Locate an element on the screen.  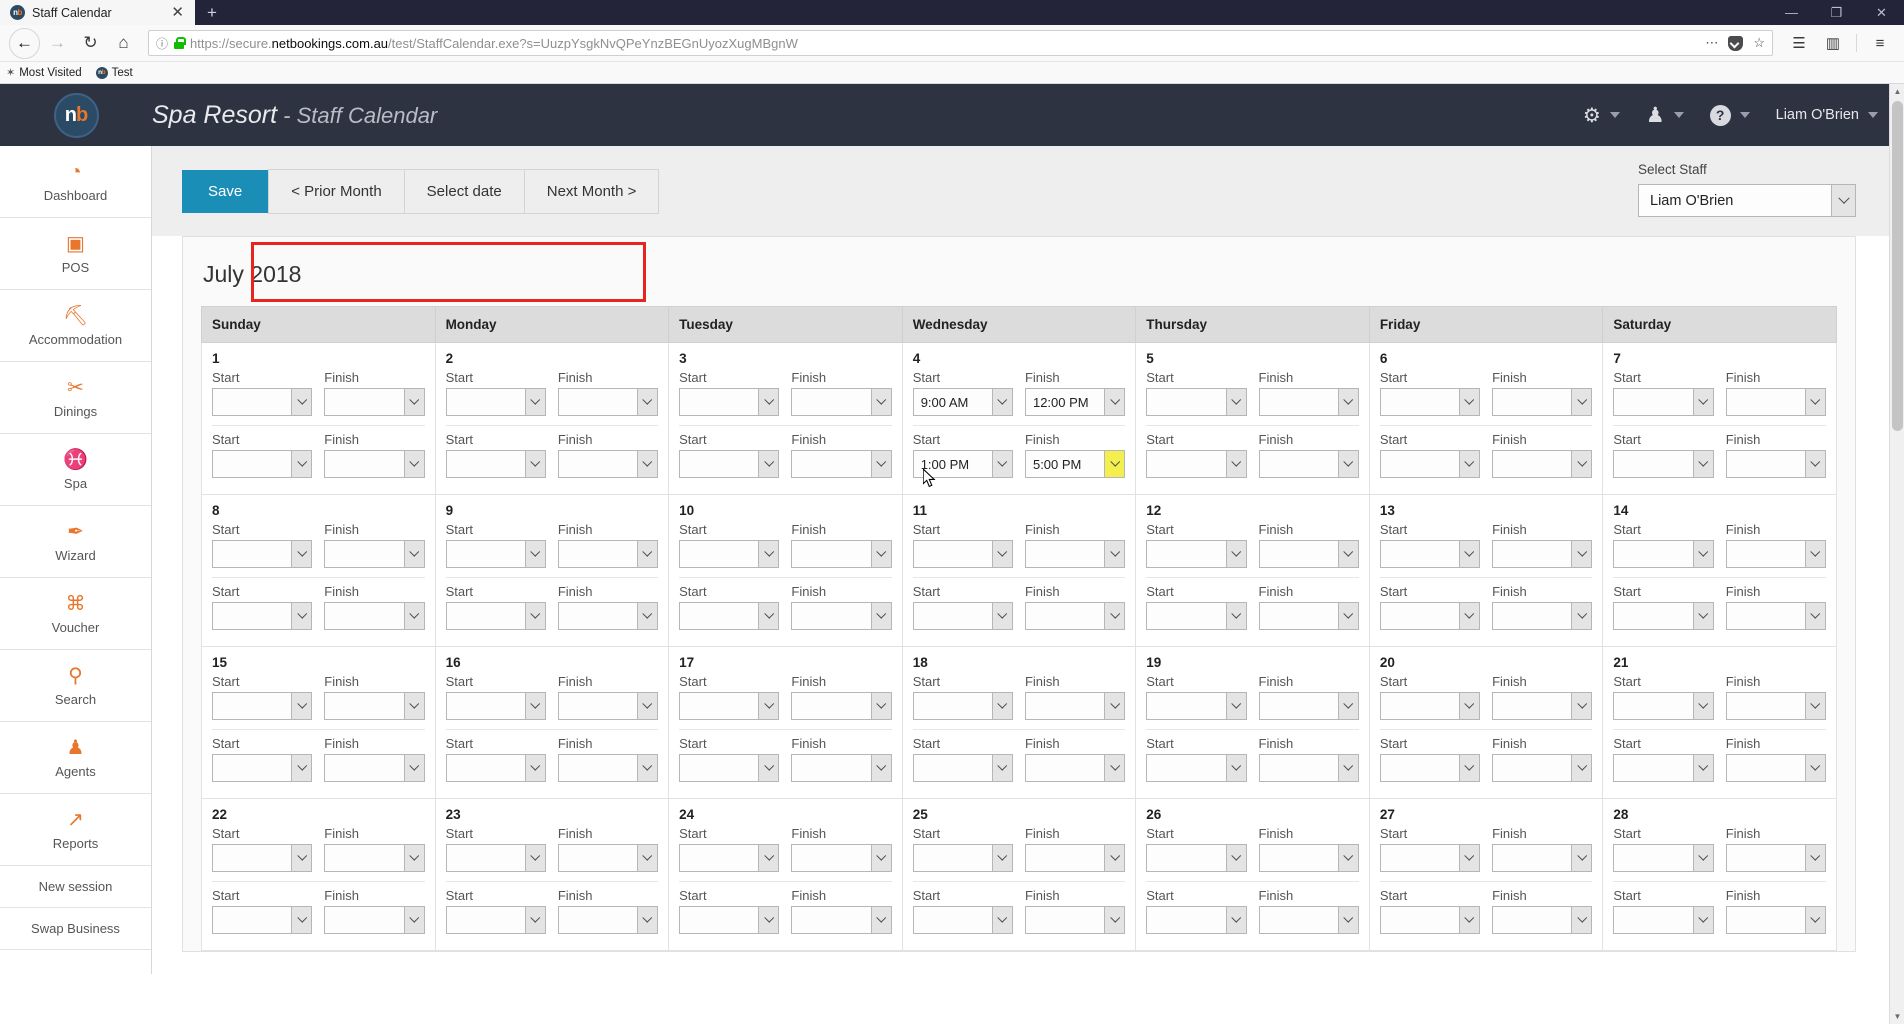
bookmark-test: nb Test is located at coordinates (114, 72).